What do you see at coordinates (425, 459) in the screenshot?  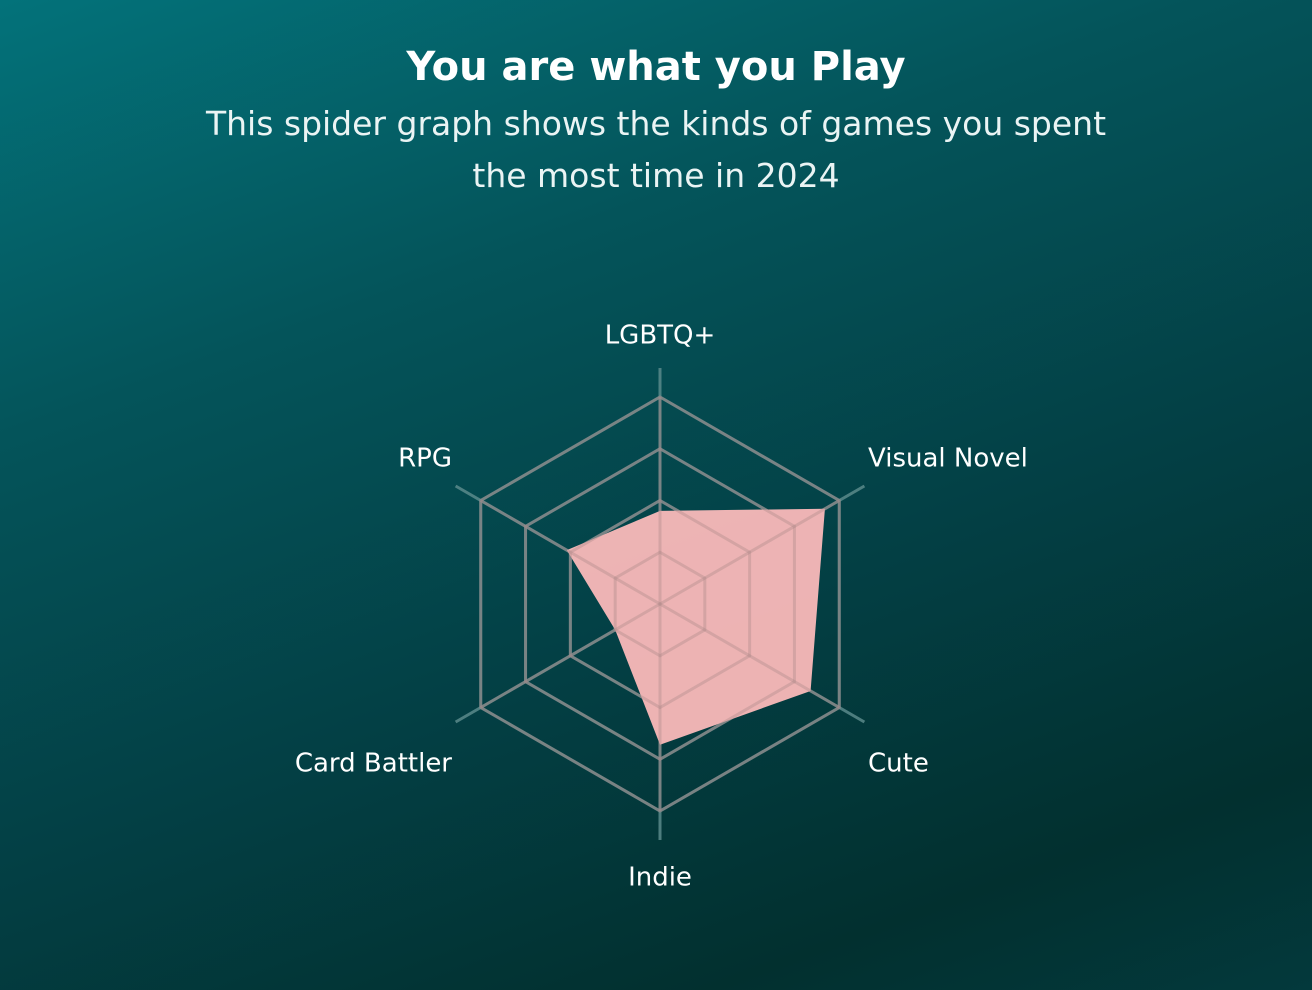 I see `axis-label-rpg: RPG` at bounding box center [425, 459].